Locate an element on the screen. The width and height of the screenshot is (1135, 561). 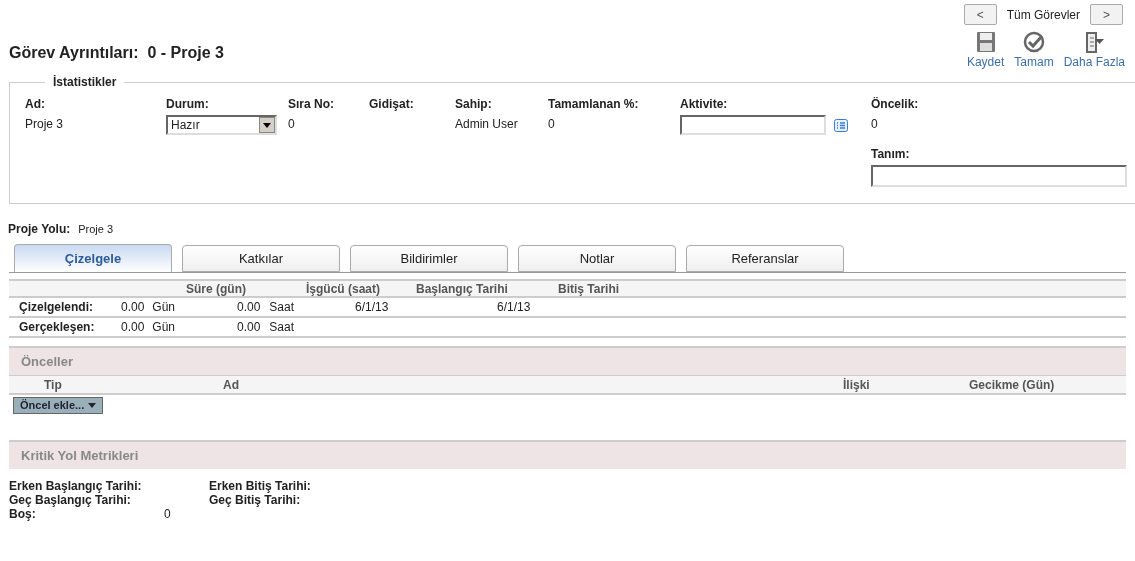
document-menu-icon is located at coordinates (1094, 42).